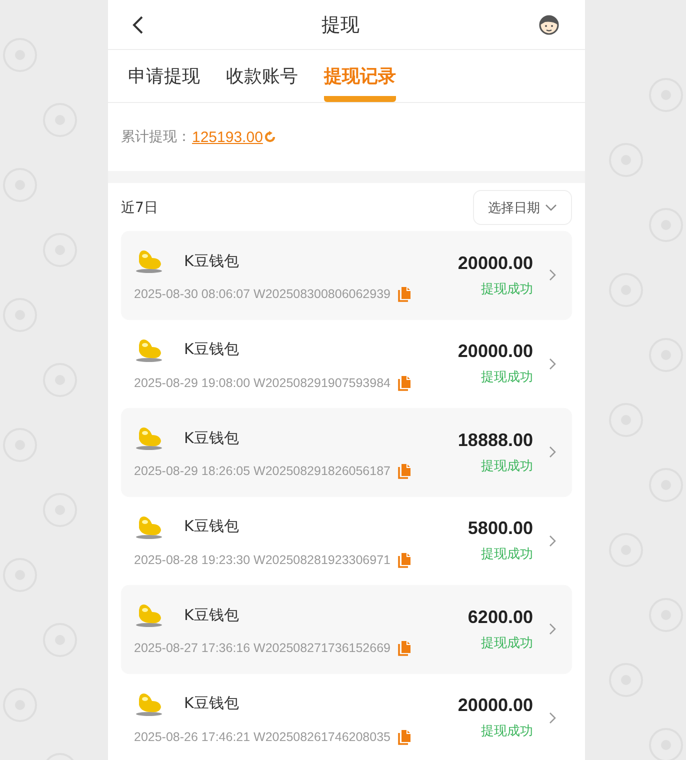 The width and height of the screenshot is (686, 760). What do you see at coordinates (164, 76) in the screenshot?
I see `tab: 申请提现` at bounding box center [164, 76].